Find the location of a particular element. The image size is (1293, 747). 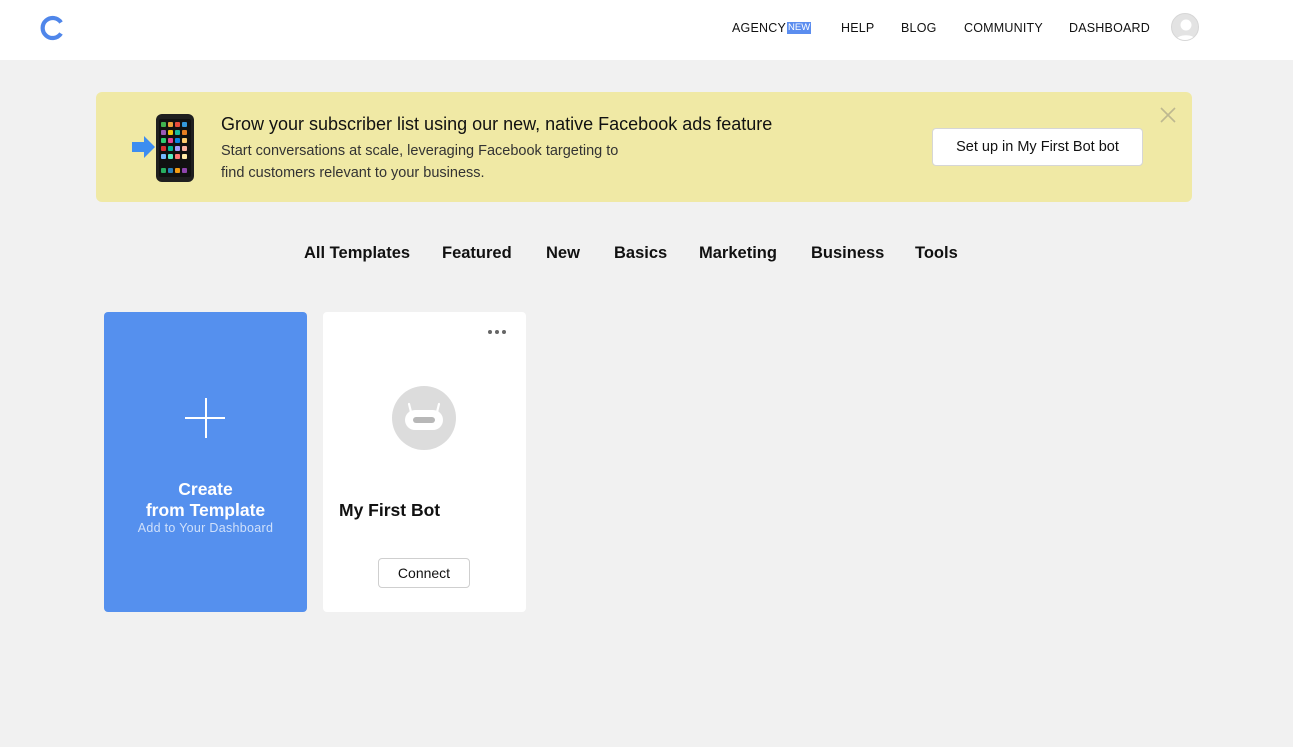

nav-blog: BLOG is located at coordinates (919, 28).